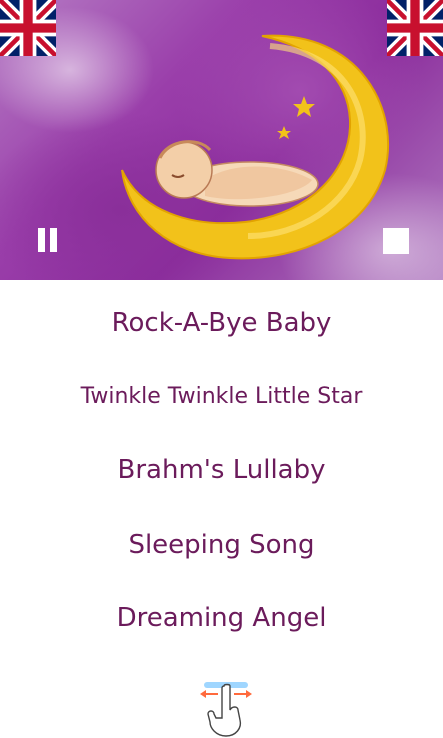  What do you see at coordinates (221, 396) in the screenshot?
I see `song-item-twinkle-twinkle-little-star: Twinkle Twinkle Little Star` at bounding box center [221, 396].